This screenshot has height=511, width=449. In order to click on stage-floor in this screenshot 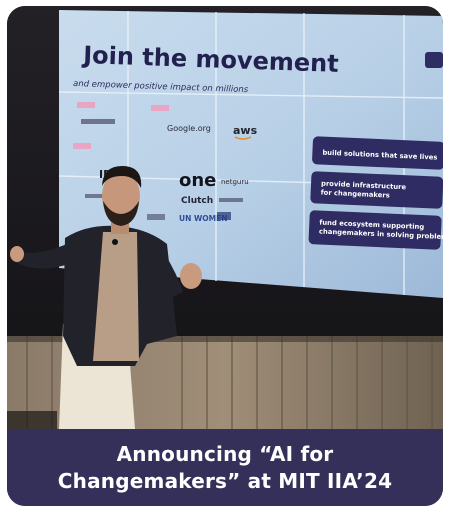, I will do `click(32, 420)`.